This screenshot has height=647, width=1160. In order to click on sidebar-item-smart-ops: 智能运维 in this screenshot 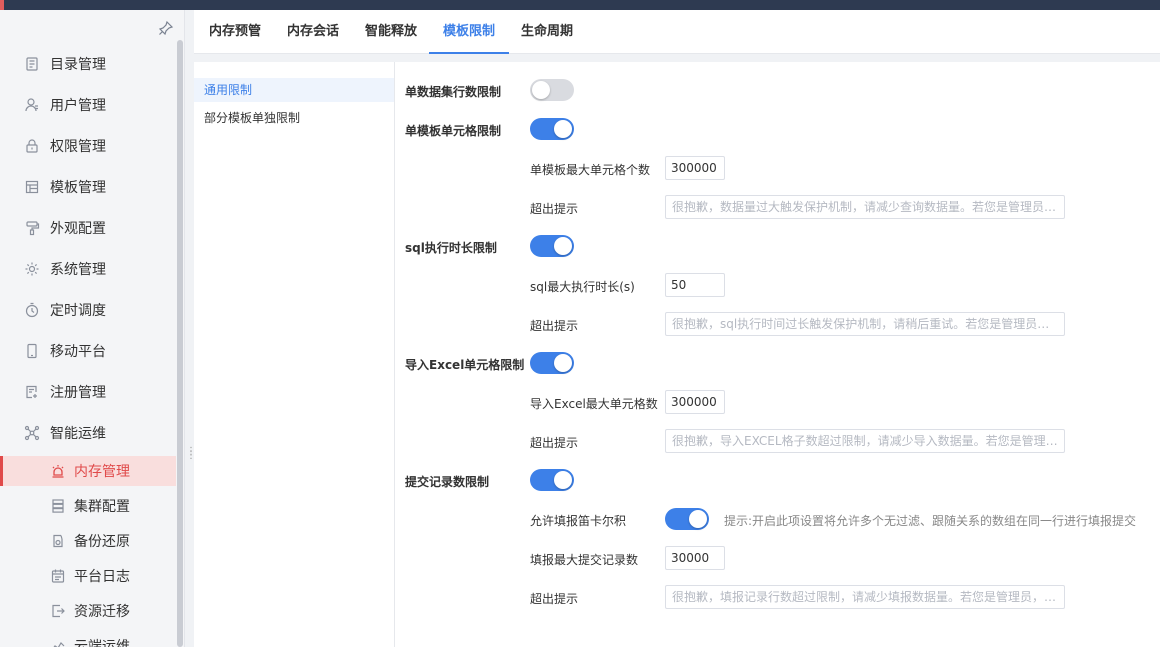, I will do `click(88, 433)`.